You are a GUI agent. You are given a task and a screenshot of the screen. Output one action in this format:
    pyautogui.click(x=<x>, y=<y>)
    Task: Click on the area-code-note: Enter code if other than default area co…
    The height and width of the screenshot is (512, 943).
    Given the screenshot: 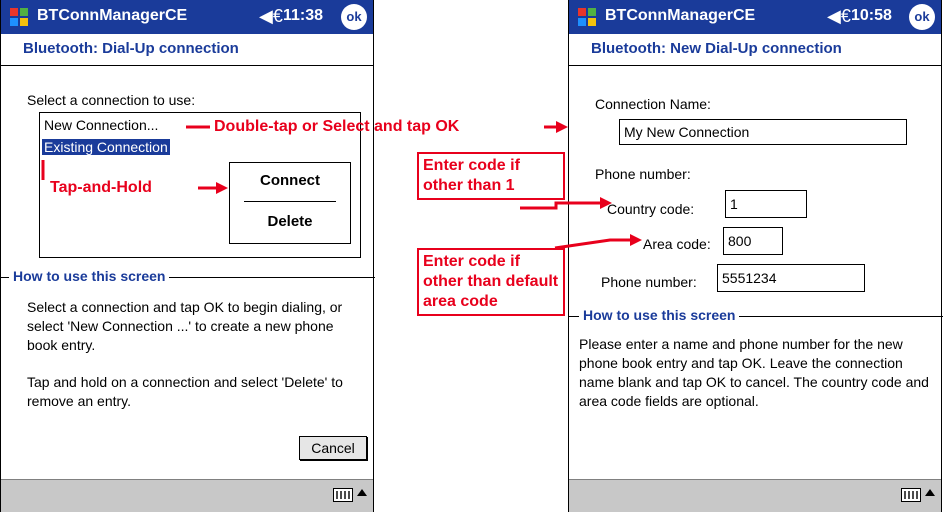 What is the action you would take?
    pyautogui.click(x=491, y=282)
    